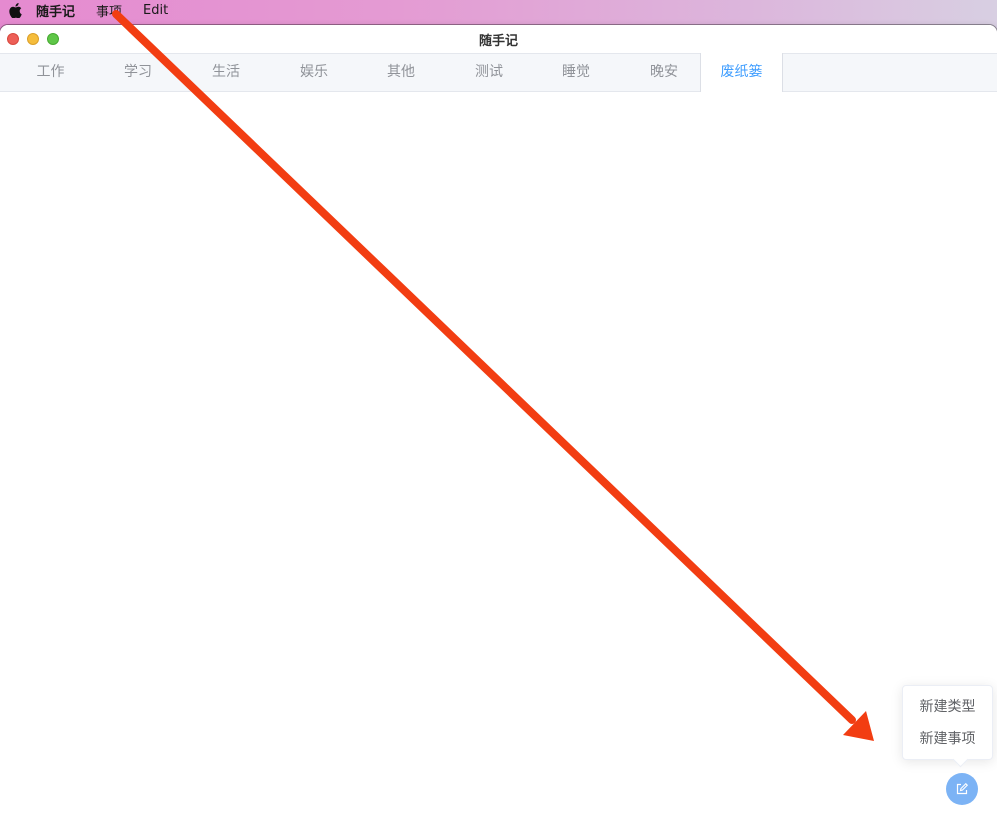  I want to click on window-title: 随手记, so click(498, 41).